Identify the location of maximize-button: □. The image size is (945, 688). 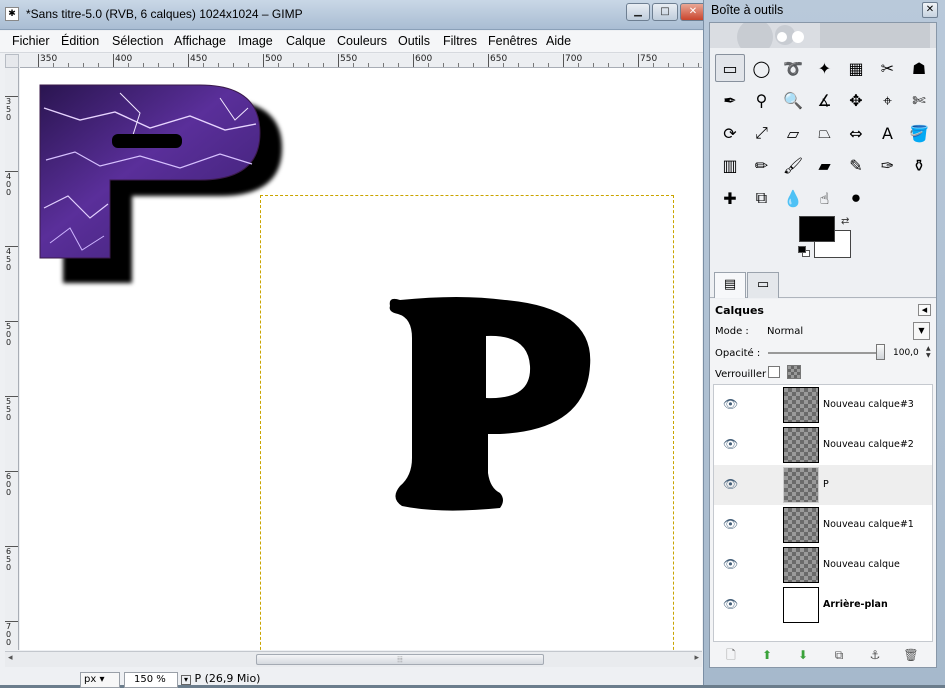
(665, 12).